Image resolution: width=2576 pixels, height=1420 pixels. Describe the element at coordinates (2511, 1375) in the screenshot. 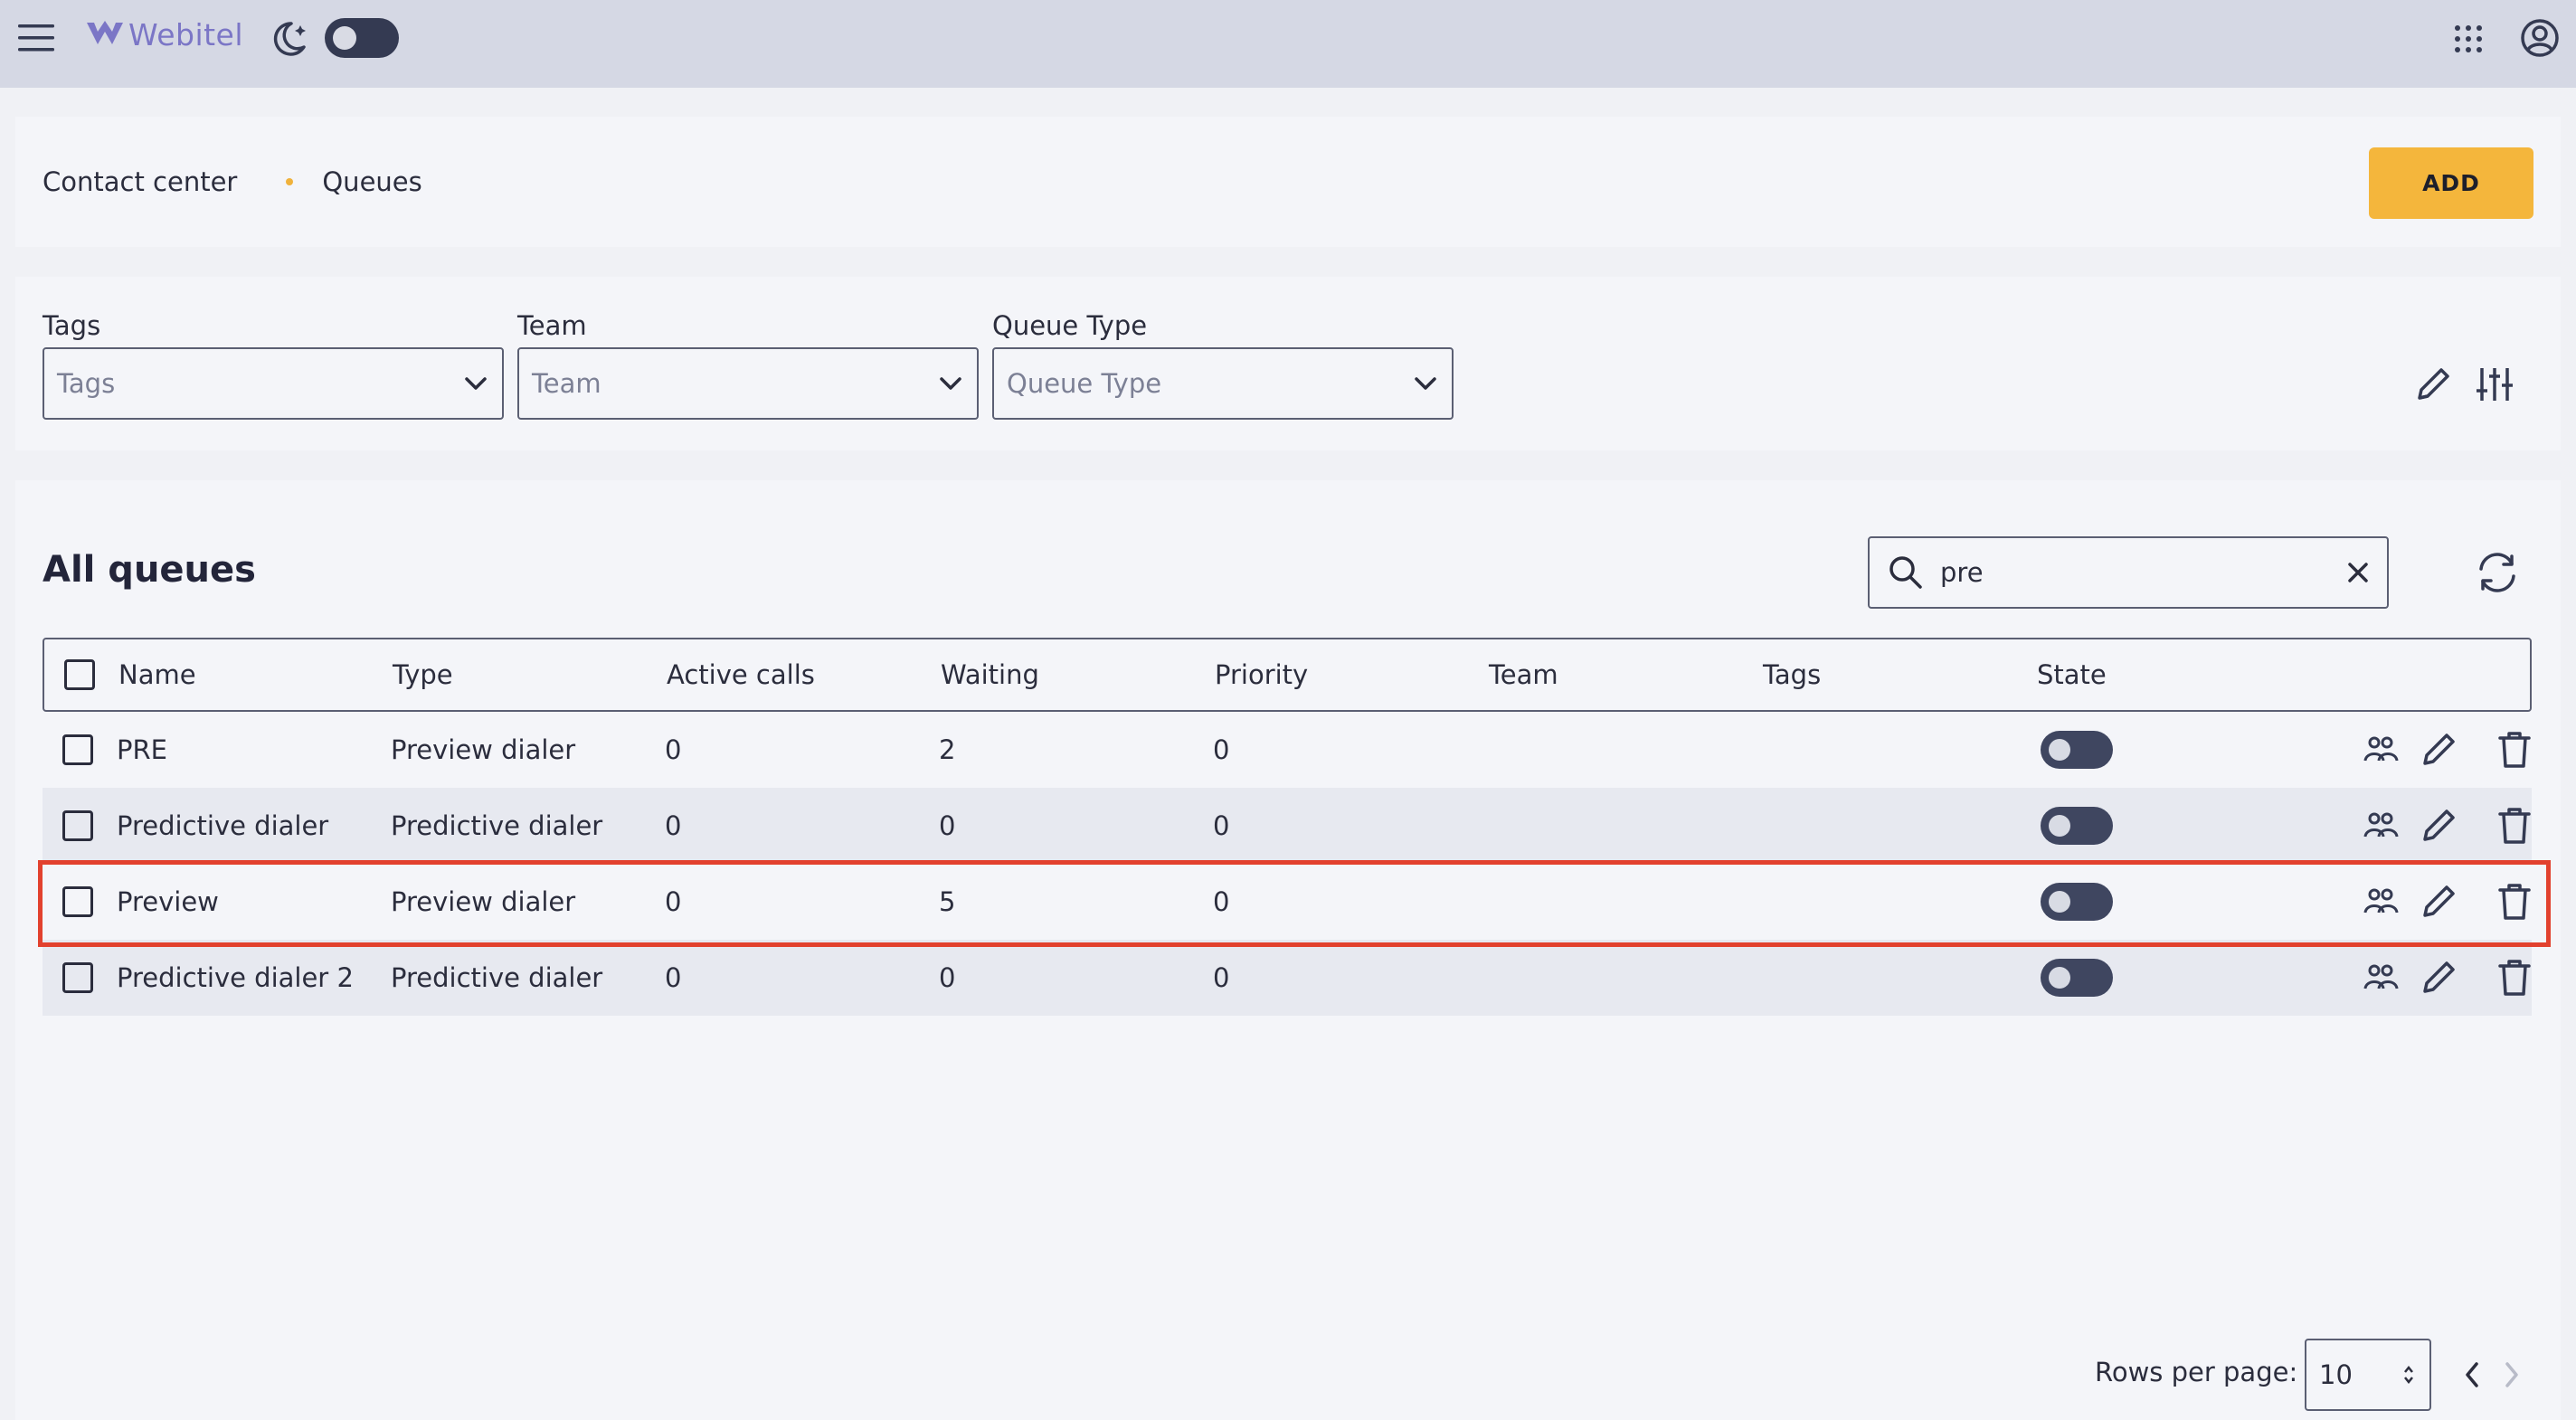

I see `chevron-right-icon` at that location.